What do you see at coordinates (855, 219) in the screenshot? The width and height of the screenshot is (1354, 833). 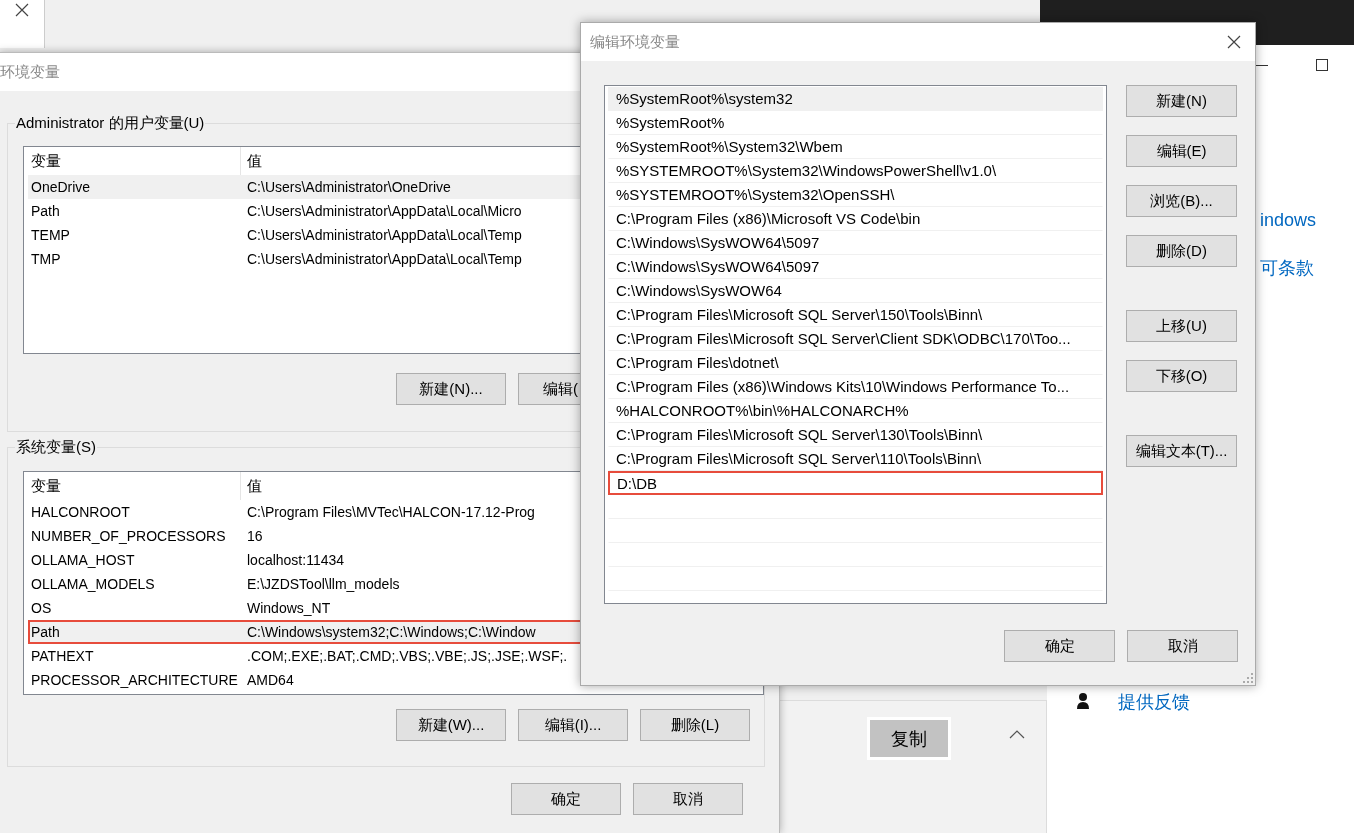 I see `list-item: C:\Program Files (x86)\Microsoft VS Code\bin` at bounding box center [855, 219].